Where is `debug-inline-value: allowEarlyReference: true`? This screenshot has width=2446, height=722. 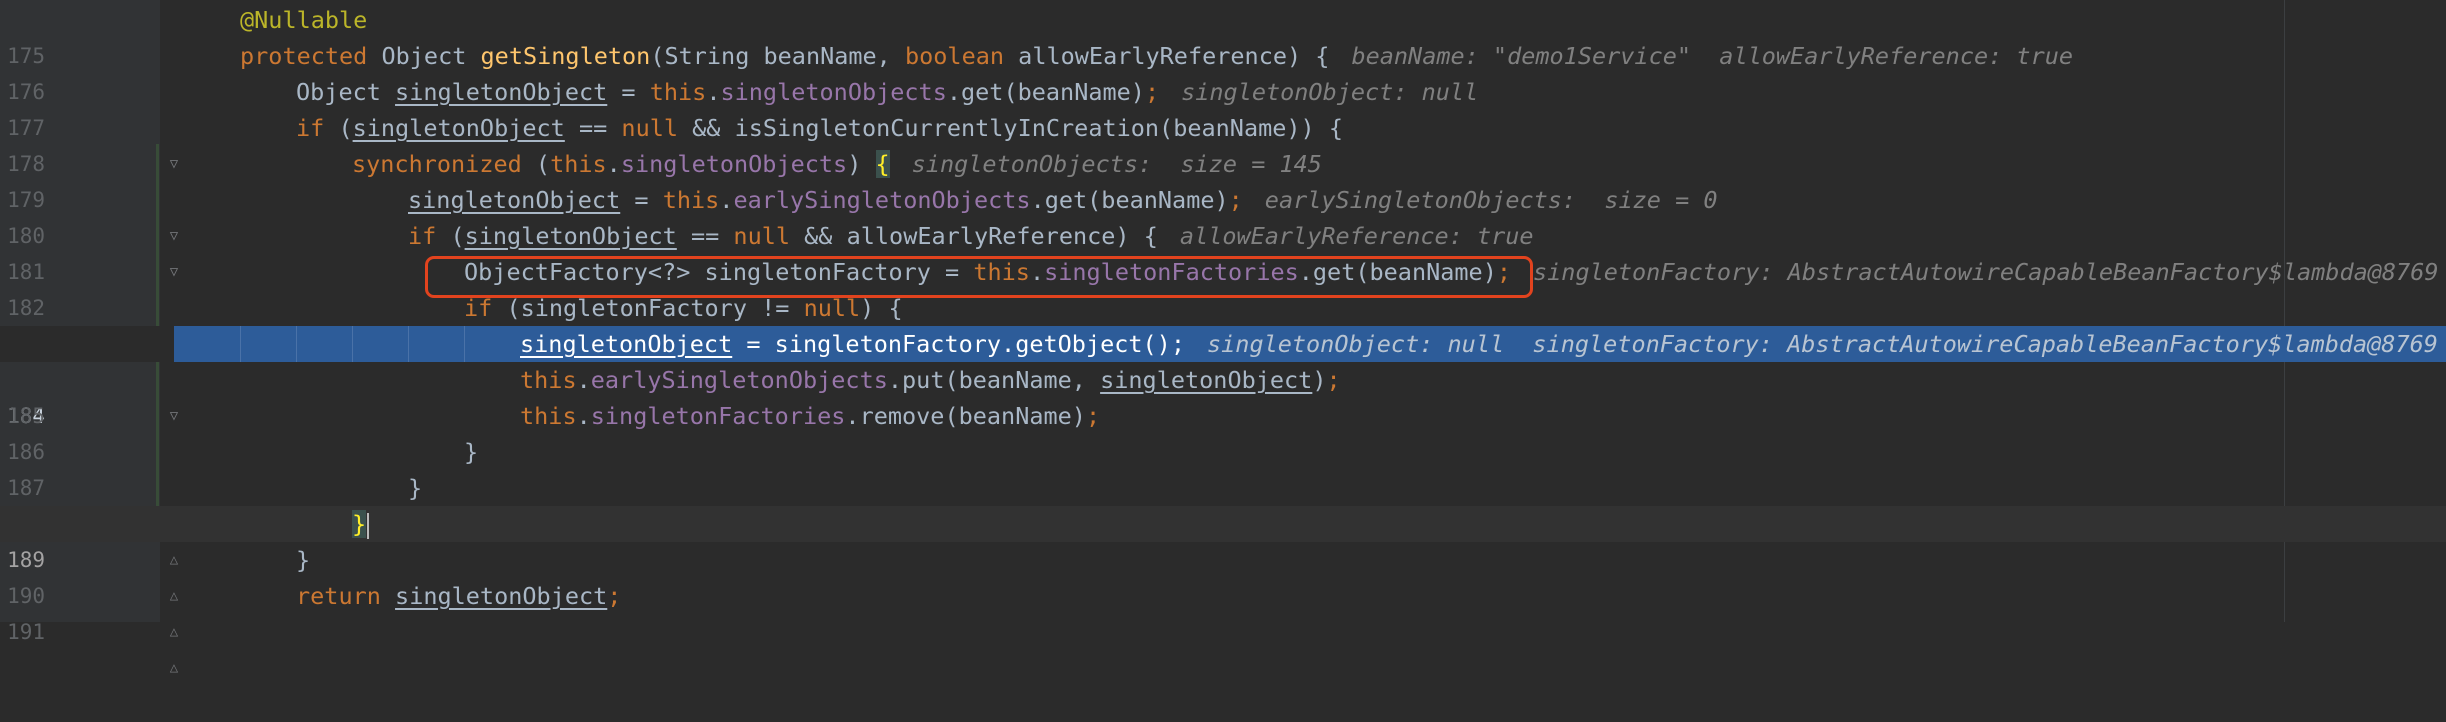
debug-inline-value: allowEarlyReference: true is located at coordinates (1356, 236).